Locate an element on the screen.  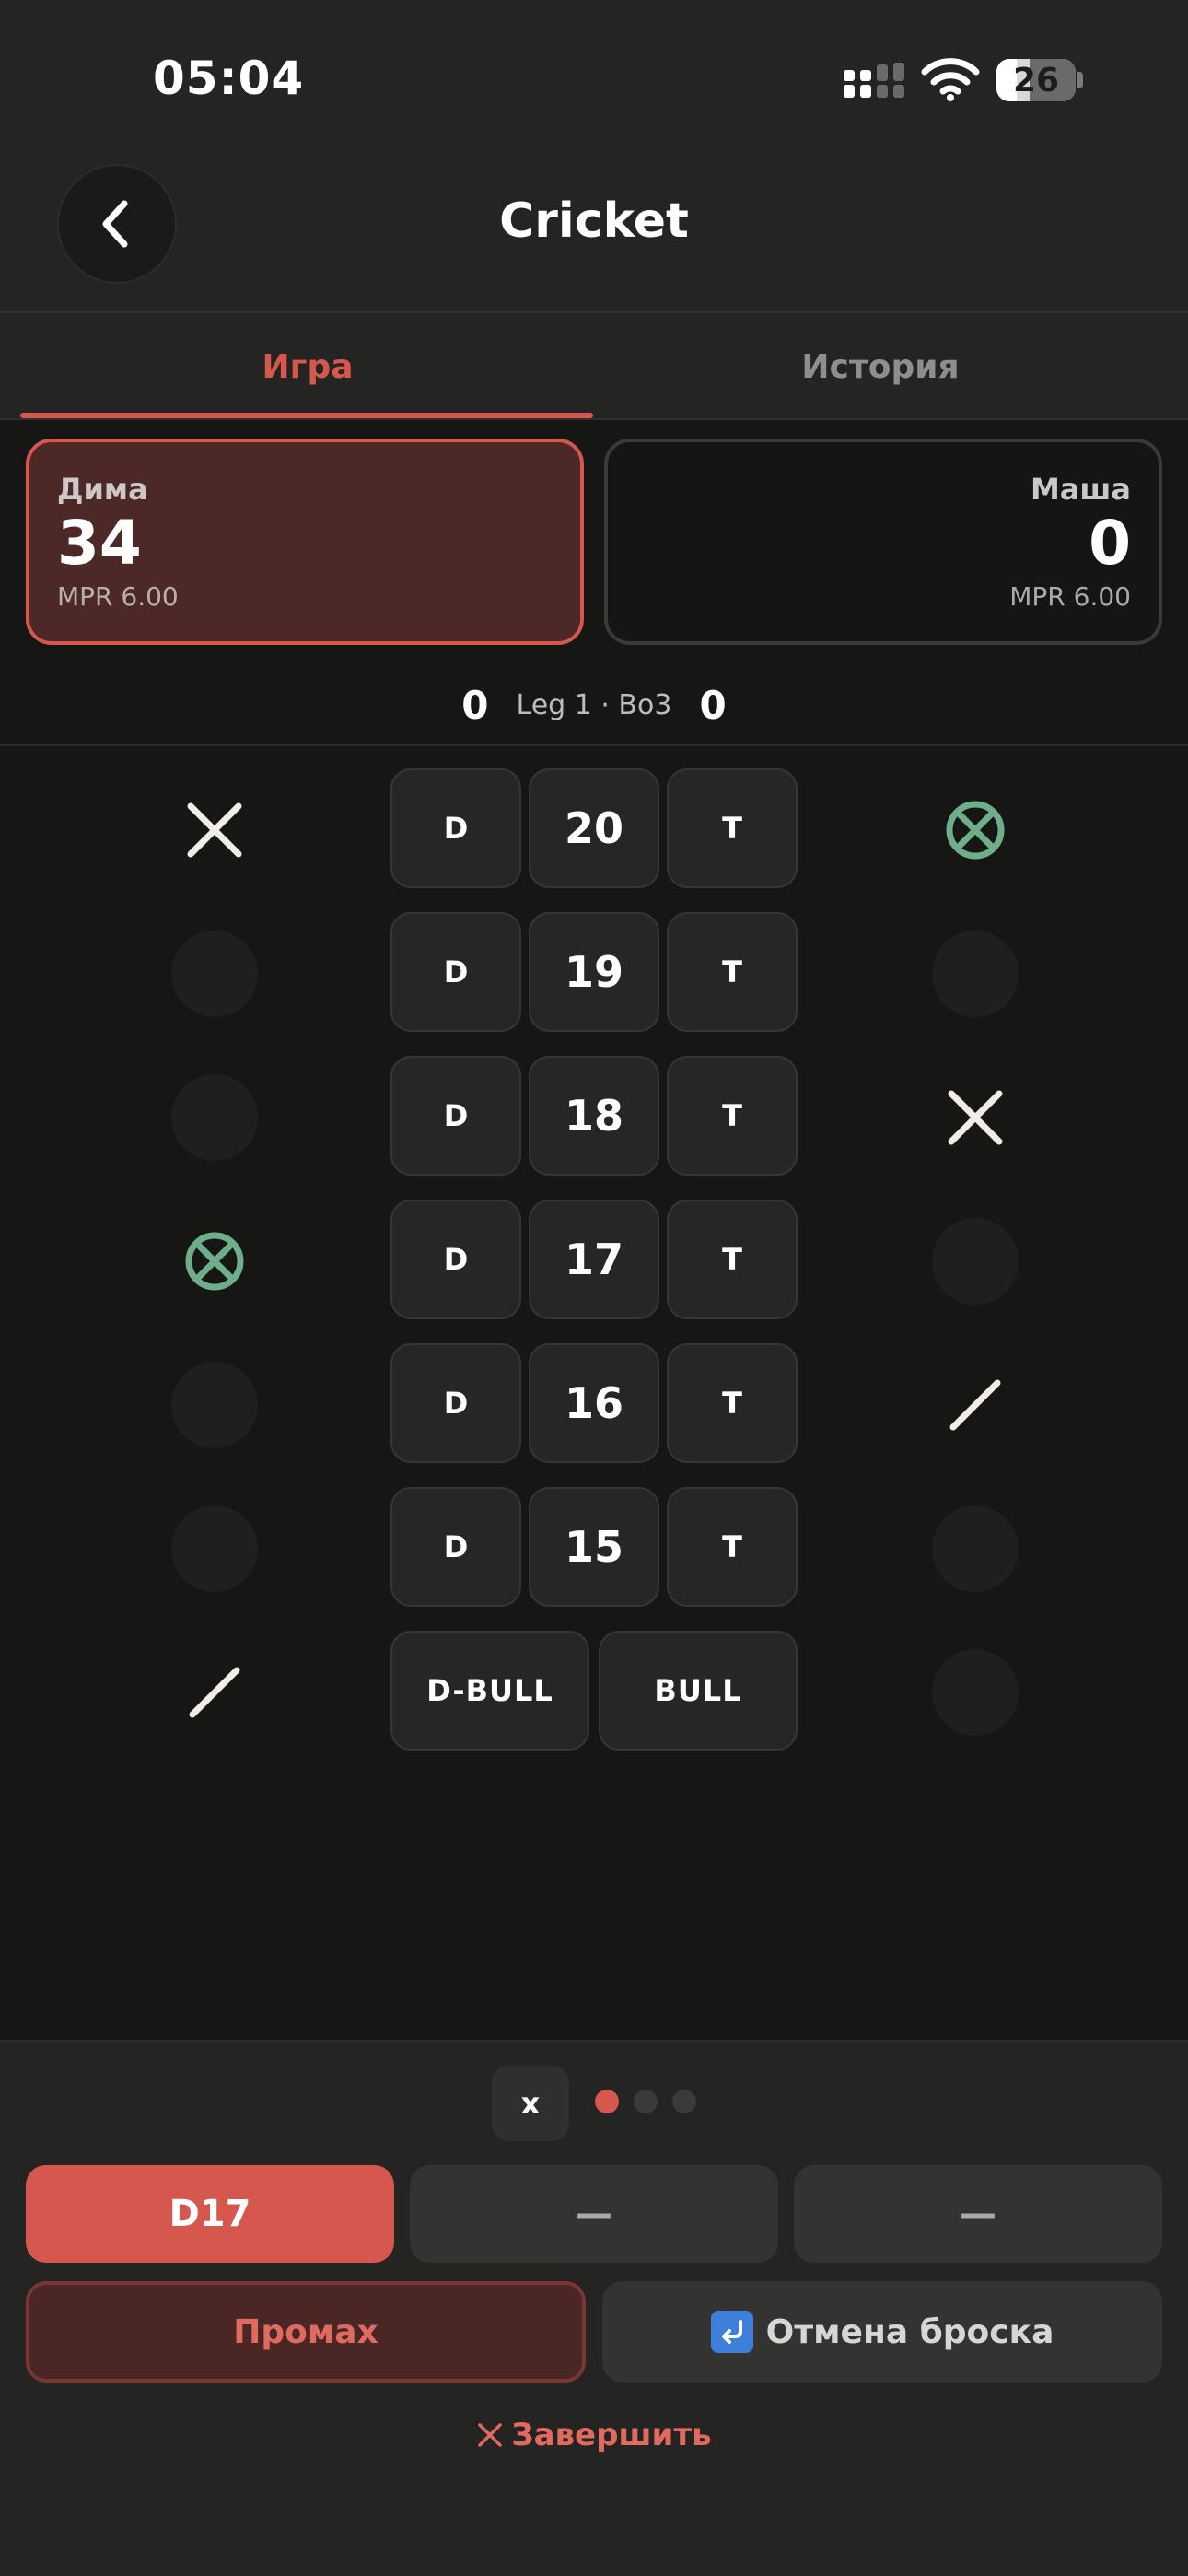
player-2-mark-bull is located at coordinates (976, 1692).